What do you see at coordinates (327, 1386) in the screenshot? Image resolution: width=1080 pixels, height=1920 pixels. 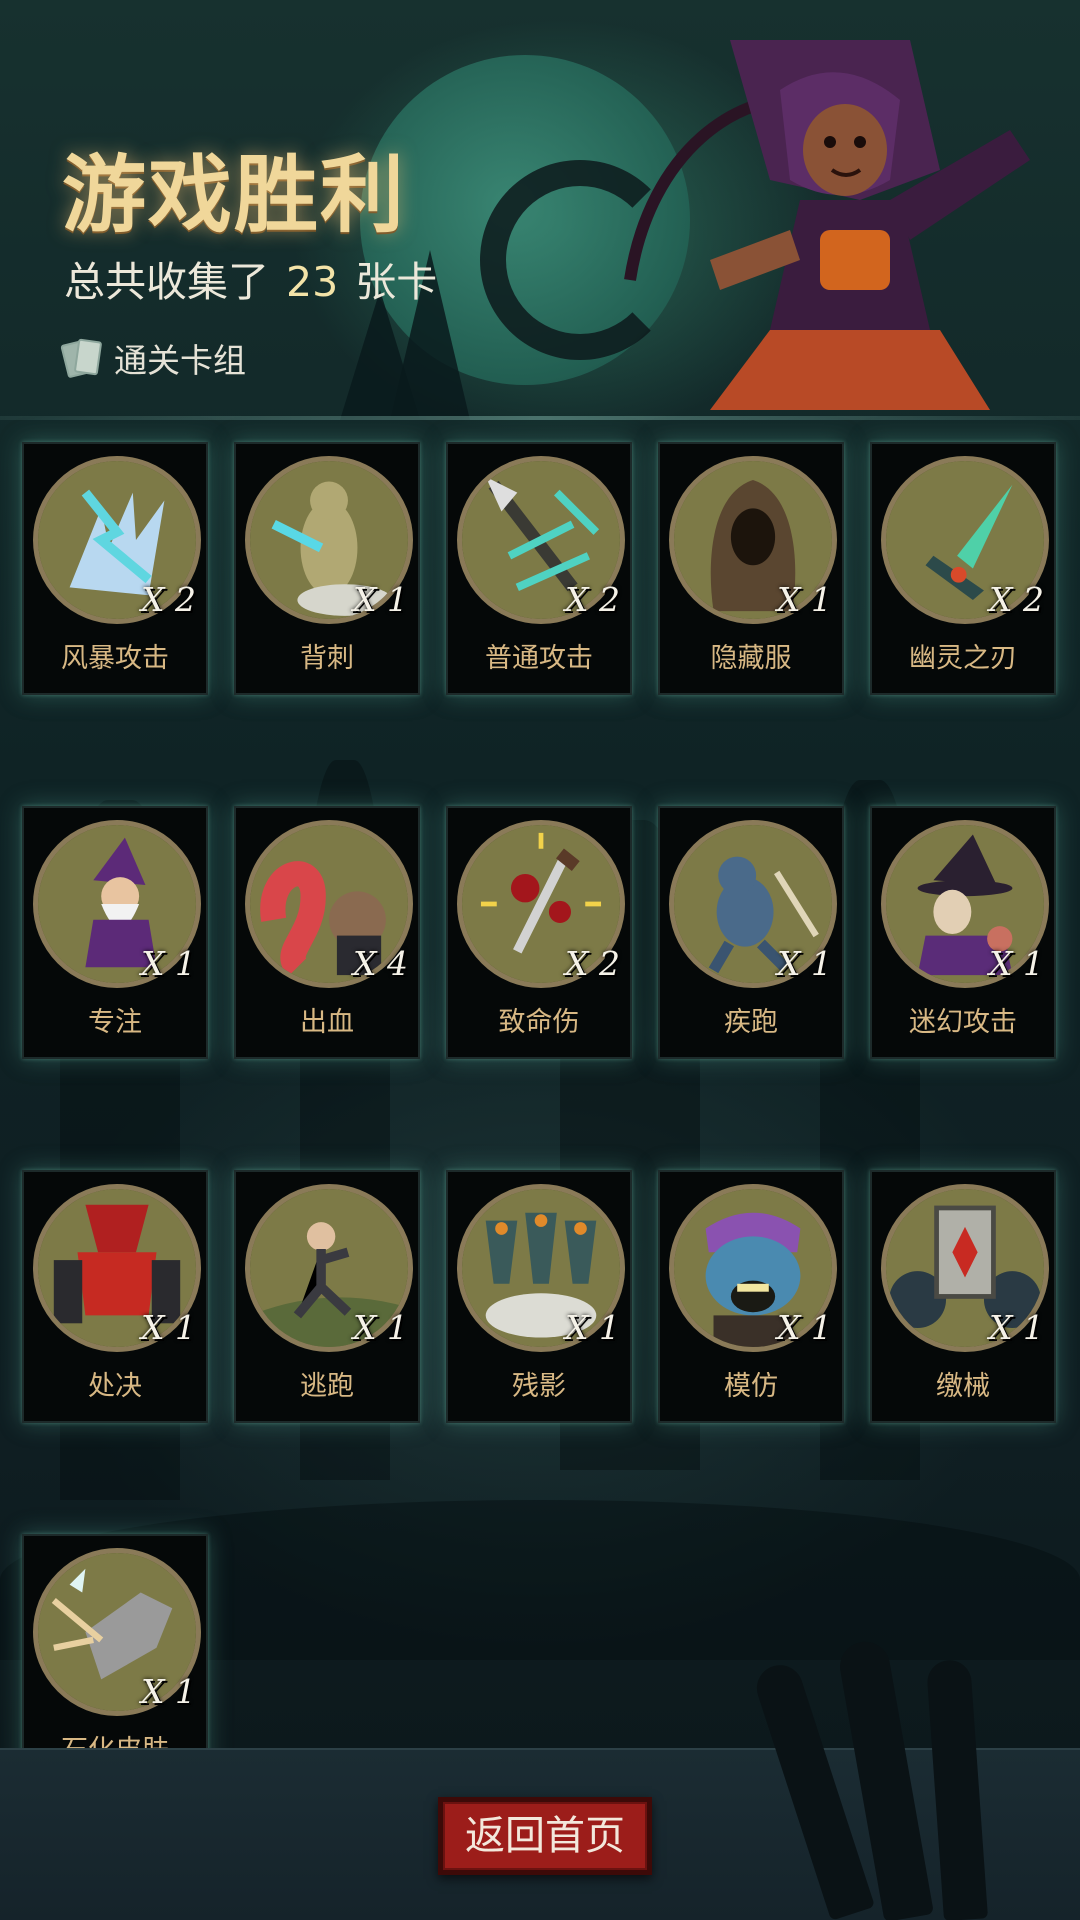 I see `card-name: 逃跑` at bounding box center [327, 1386].